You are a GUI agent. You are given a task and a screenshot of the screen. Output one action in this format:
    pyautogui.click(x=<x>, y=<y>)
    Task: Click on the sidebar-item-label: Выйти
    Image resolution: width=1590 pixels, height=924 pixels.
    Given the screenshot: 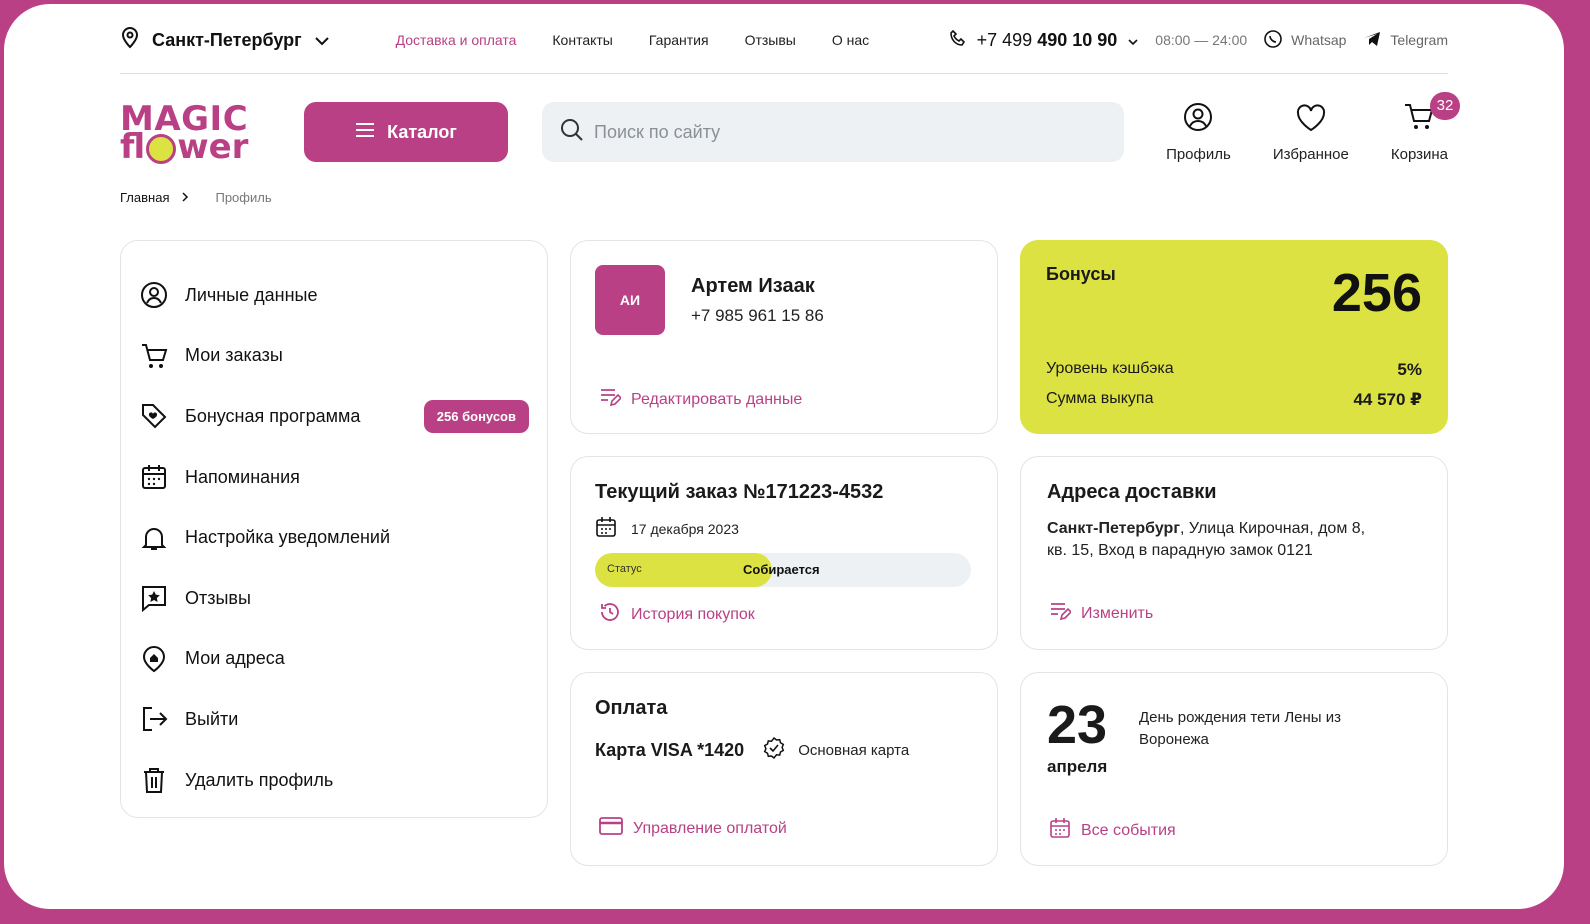 What is the action you would take?
    pyautogui.click(x=212, y=718)
    